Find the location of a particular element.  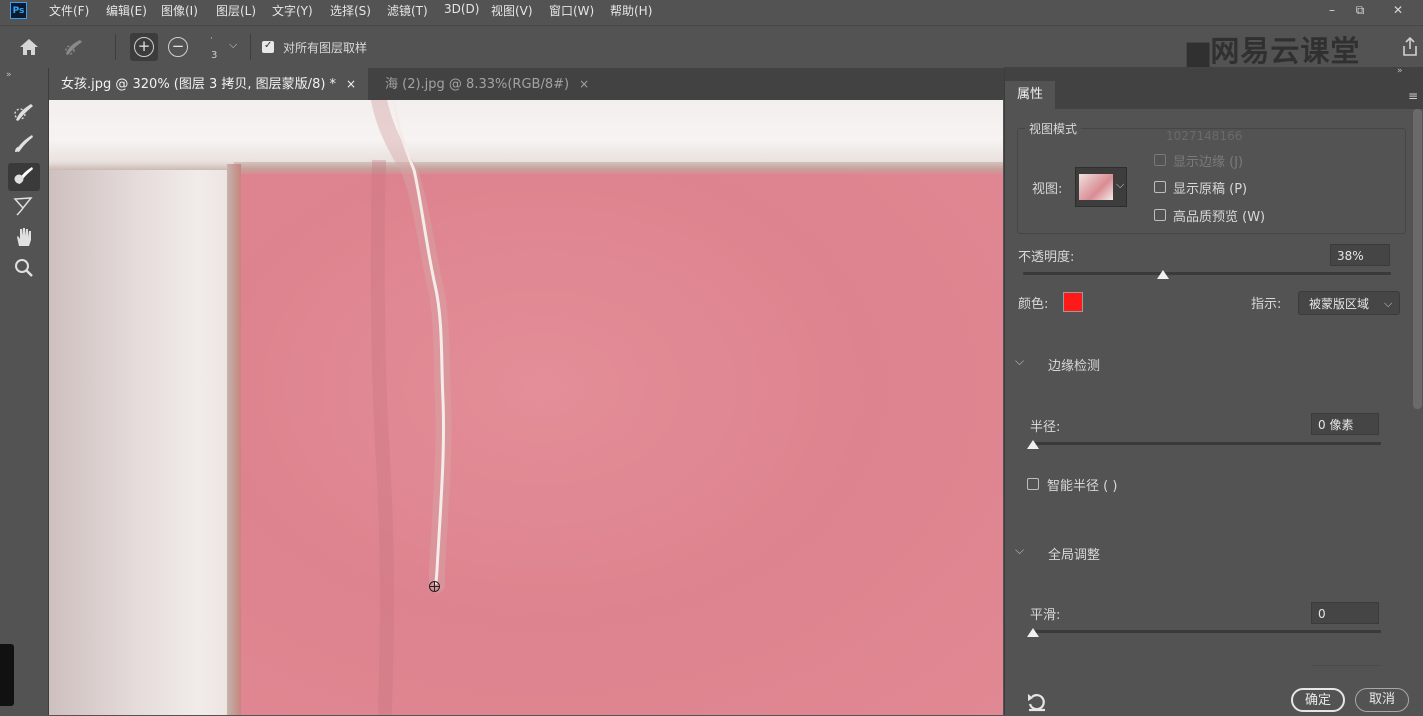

smooth-label: 平滑: is located at coordinates (1045, 615).